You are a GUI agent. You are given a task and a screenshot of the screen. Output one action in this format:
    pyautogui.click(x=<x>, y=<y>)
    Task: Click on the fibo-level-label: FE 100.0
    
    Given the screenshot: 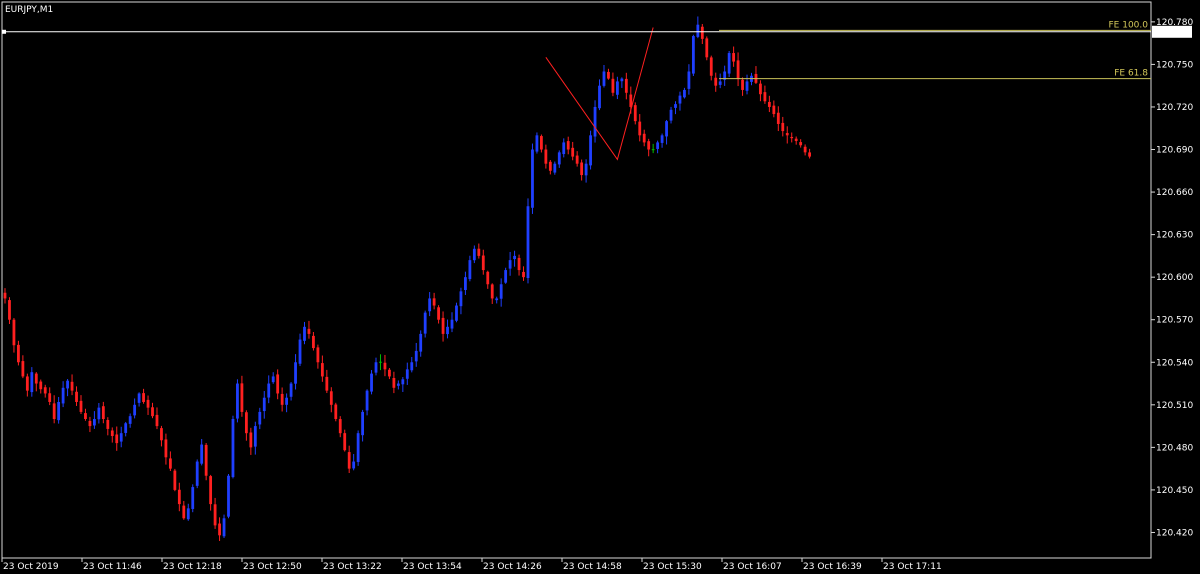 What is the action you would take?
    pyautogui.click(x=1129, y=25)
    